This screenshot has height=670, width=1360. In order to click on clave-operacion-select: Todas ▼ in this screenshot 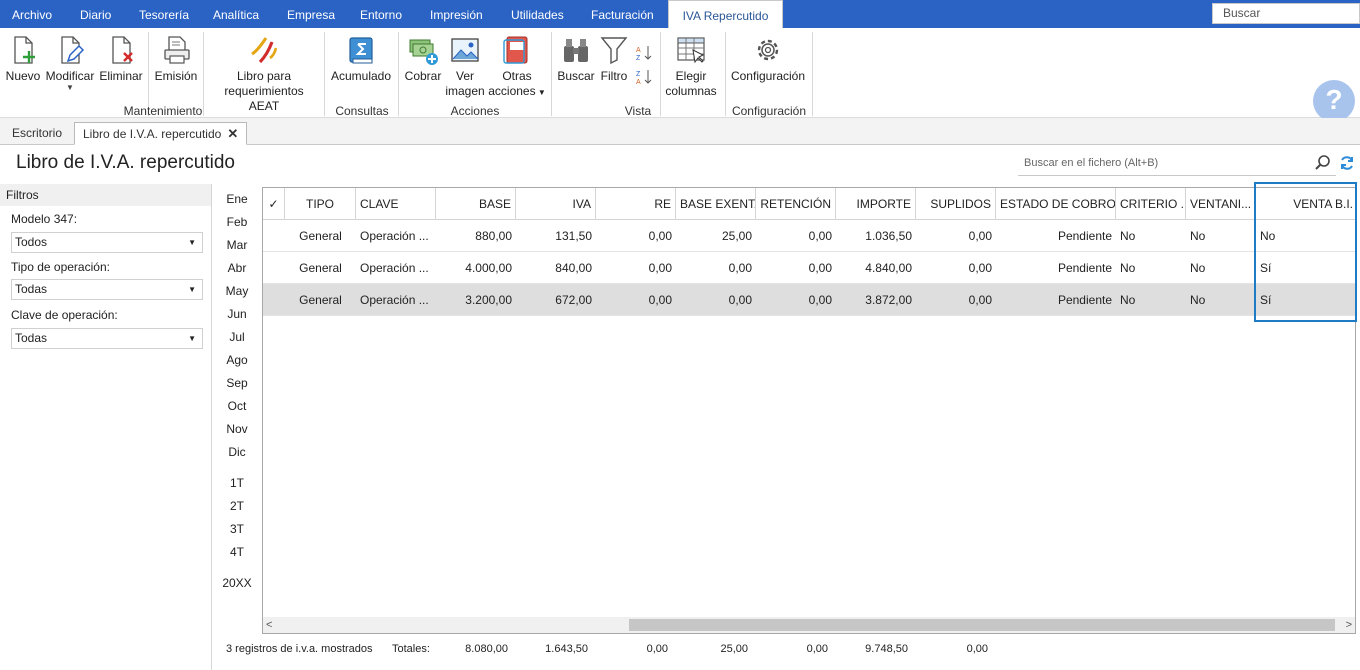, I will do `click(107, 338)`.